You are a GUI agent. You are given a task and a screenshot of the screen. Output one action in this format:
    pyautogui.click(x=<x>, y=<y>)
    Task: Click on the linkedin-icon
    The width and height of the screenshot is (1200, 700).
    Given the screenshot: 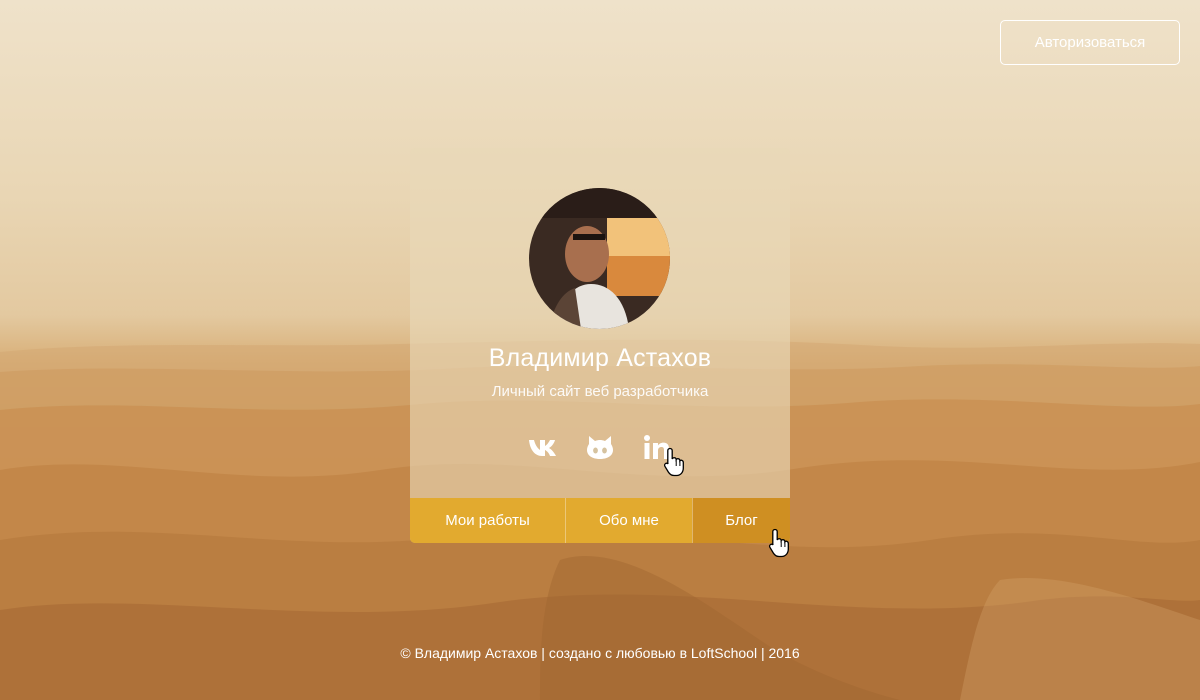 What is the action you would take?
    pyautogui.click(x=656, y=447)
    